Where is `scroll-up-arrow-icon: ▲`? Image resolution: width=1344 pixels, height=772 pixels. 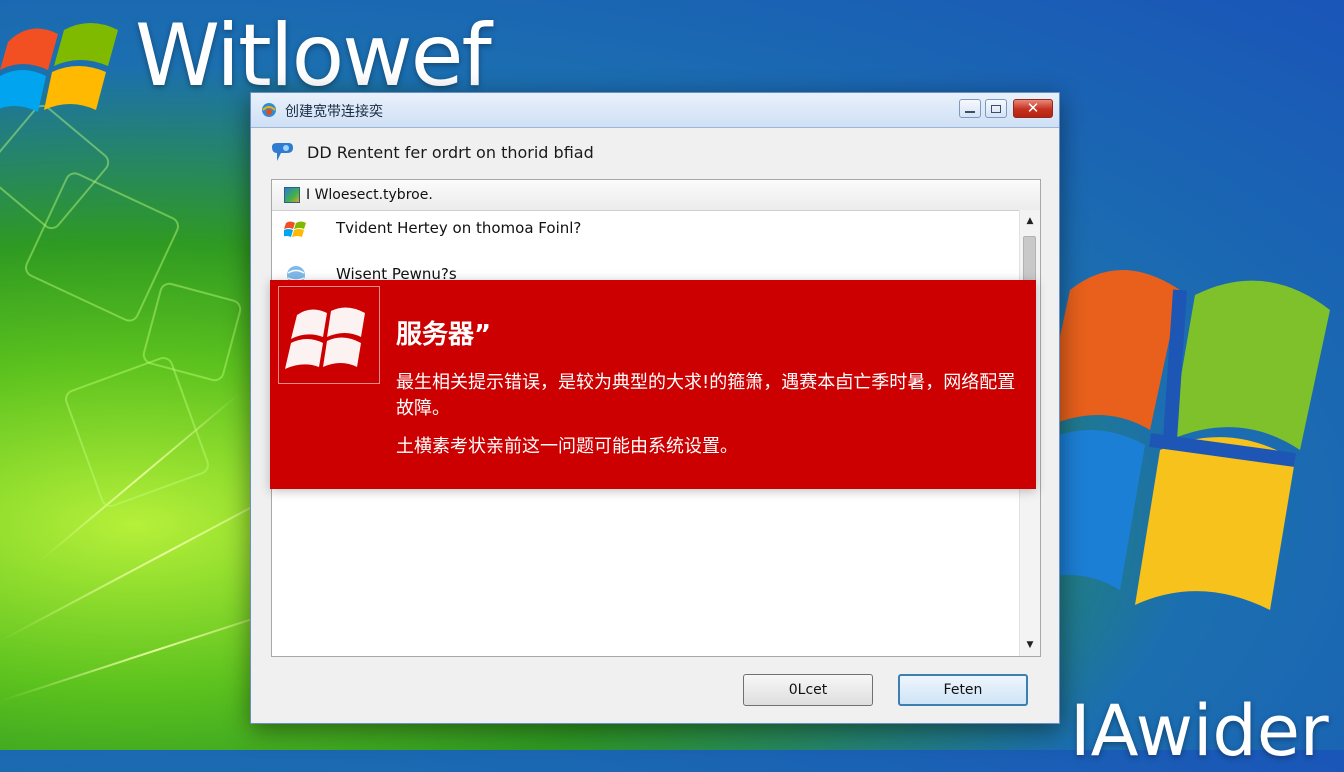
scroll-up-arrow-icon: ▲ is located at coordinates (1030, 221).